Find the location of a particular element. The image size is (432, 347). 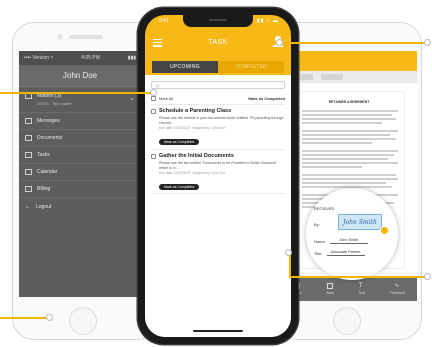

bottom-tab-bar: Draw Save T Text ∿ Freehand is located at coordinates (349, 289).